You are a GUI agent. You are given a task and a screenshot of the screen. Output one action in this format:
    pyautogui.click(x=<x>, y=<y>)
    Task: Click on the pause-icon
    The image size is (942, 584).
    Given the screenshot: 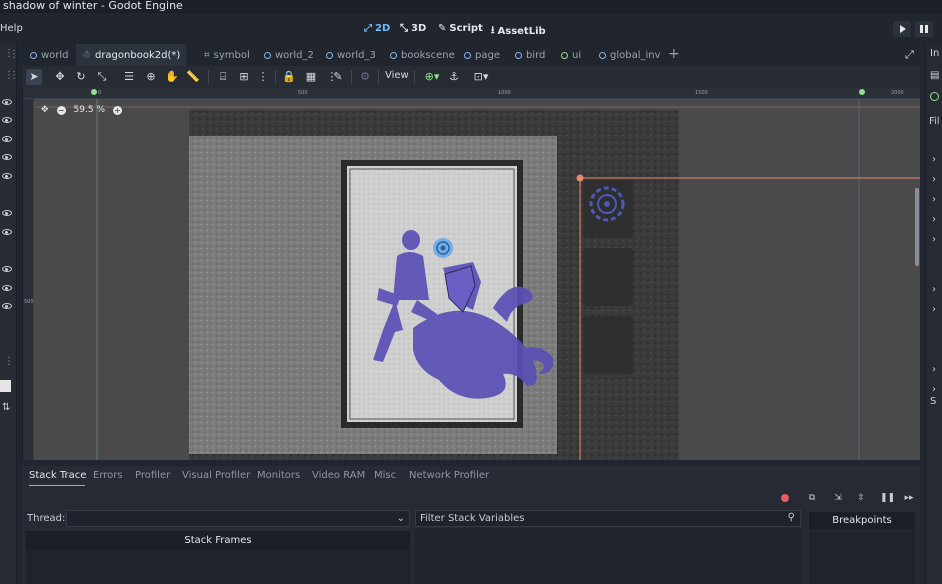 What is the action you would take?
    pyautogui.click(x=924, y=29)
    